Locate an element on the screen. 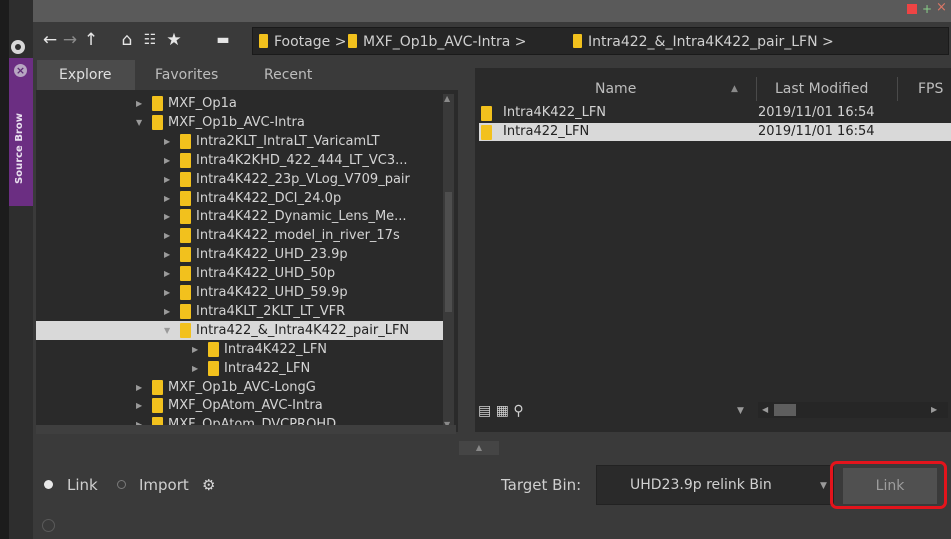 The width and height of the screenshot is (951, 539). thumbnail-view-icon: ▦ is located at coordinates (502, 411).